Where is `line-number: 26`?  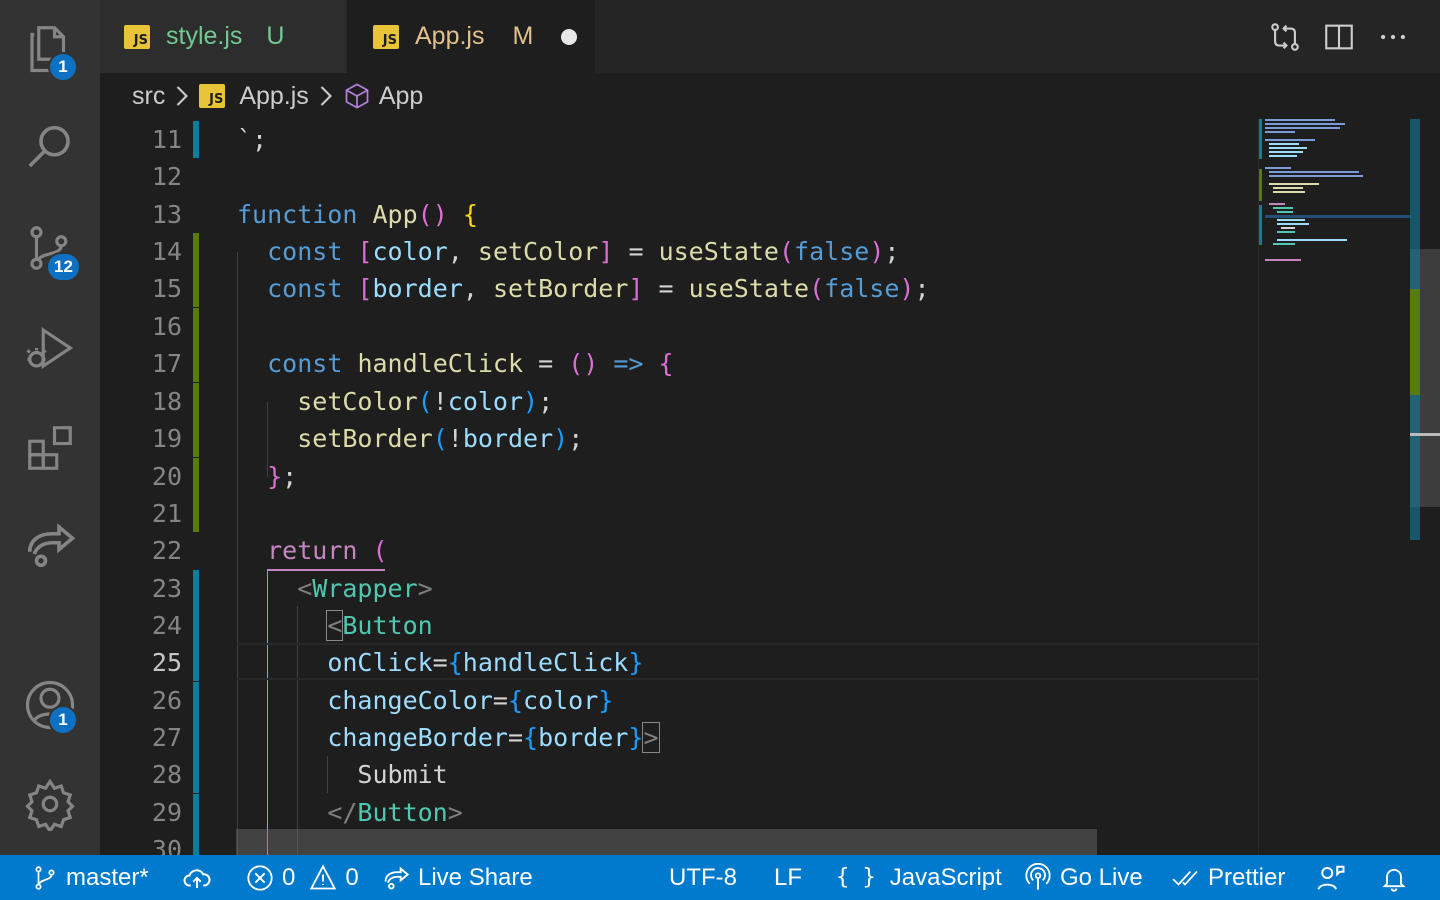 line-number: 26 is located at coordinates (166, 700).